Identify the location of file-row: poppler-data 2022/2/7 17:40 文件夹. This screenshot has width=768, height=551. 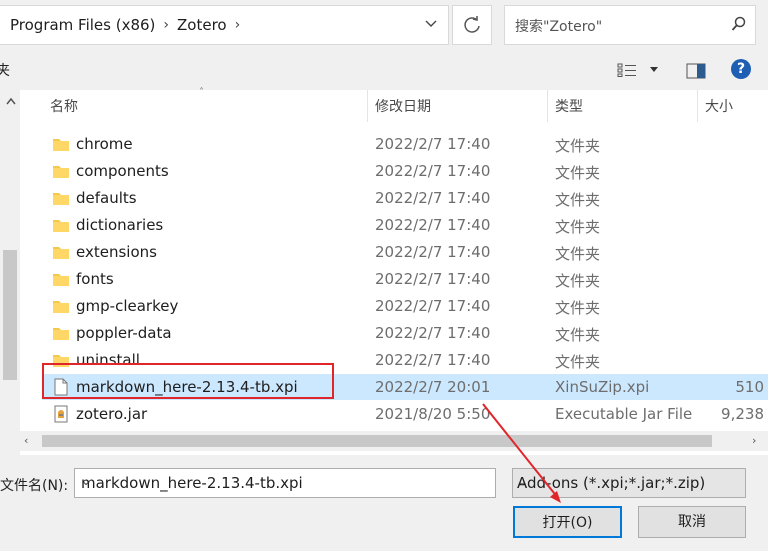
(405, 333).